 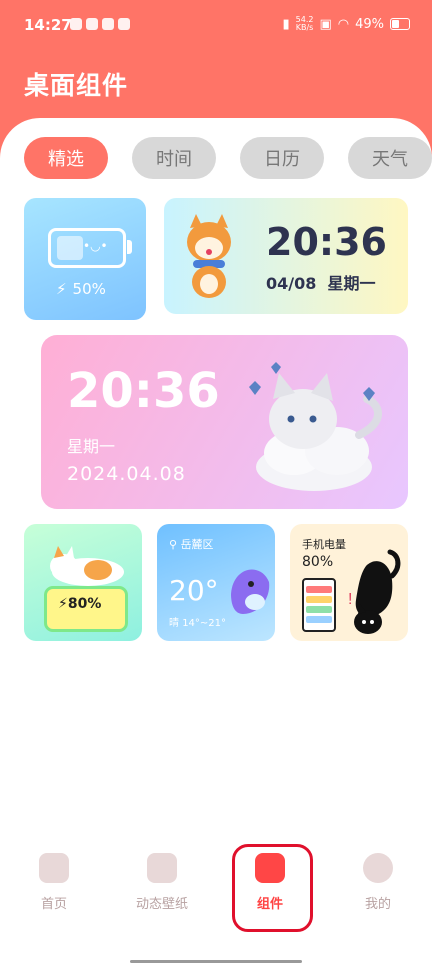 I want to click on battery-label: 手机电量, so click(x=324, y=544).